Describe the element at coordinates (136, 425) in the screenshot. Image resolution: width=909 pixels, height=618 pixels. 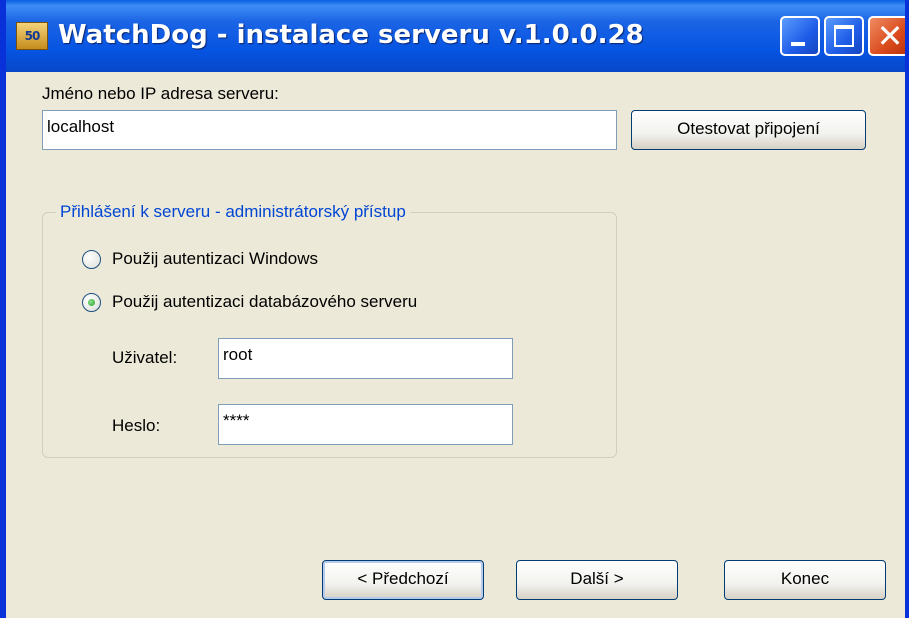
I see `password-label: Heslo:` at that location.